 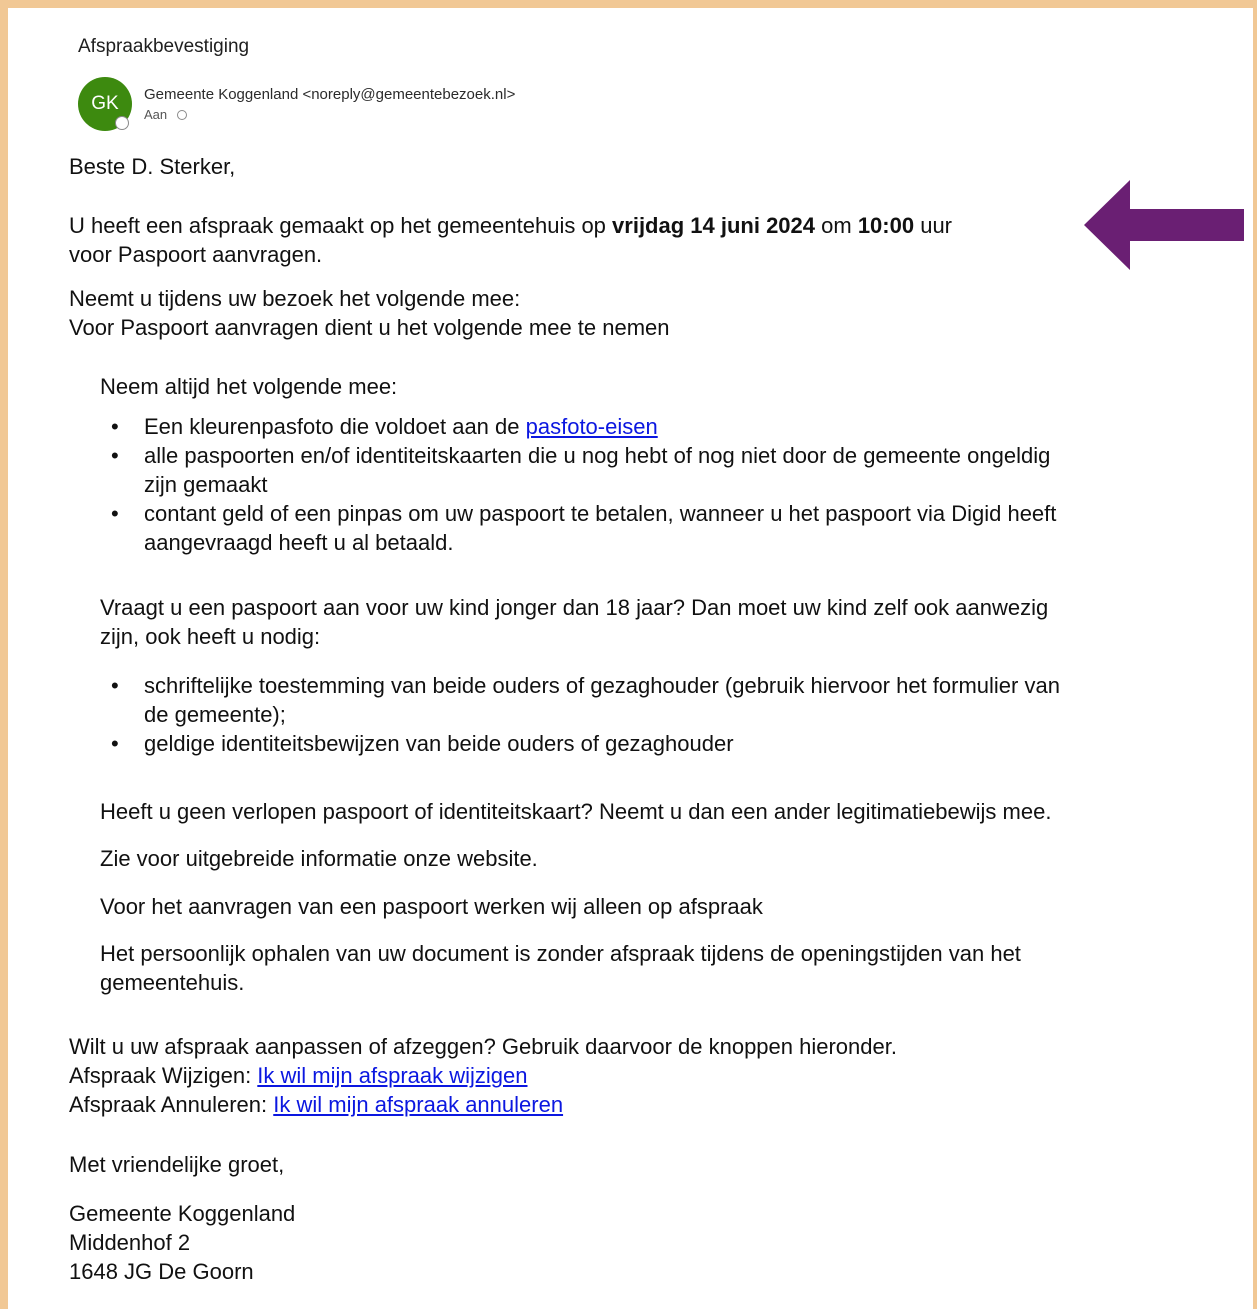 What do you see at coordinates (249, 386) in the screenshot?
I see `always-heading: Neem altijd het volgende mee:` at bounding box center [249, 386].